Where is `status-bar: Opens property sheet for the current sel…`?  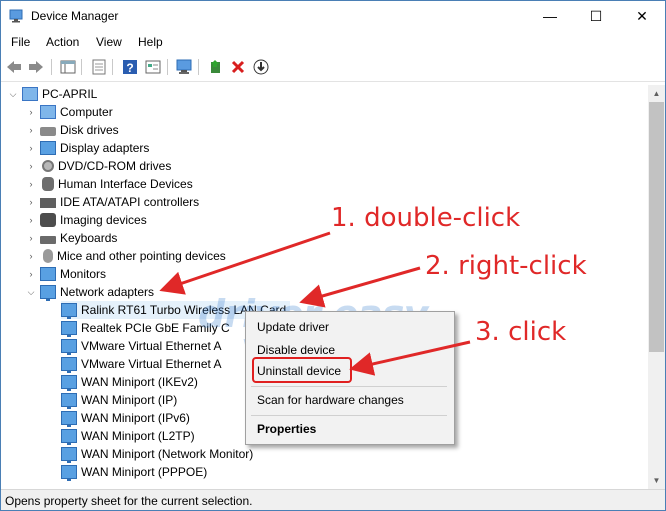
status-bar: Opens property sheet for the current sel… is located at coordinates (333, 499).